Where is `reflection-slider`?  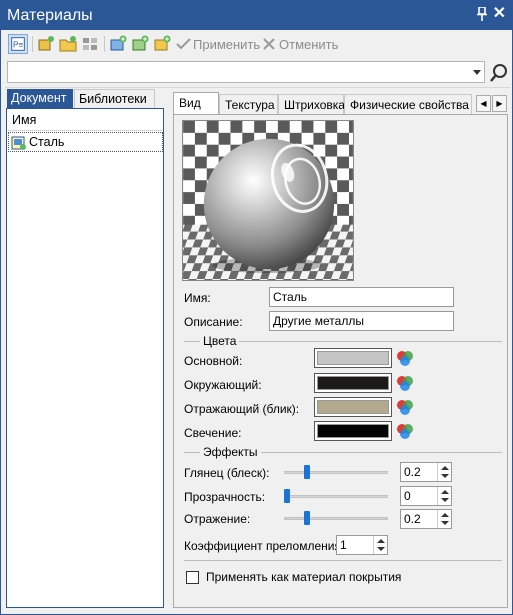 reflection-slider is located at coordinates (336, 518).